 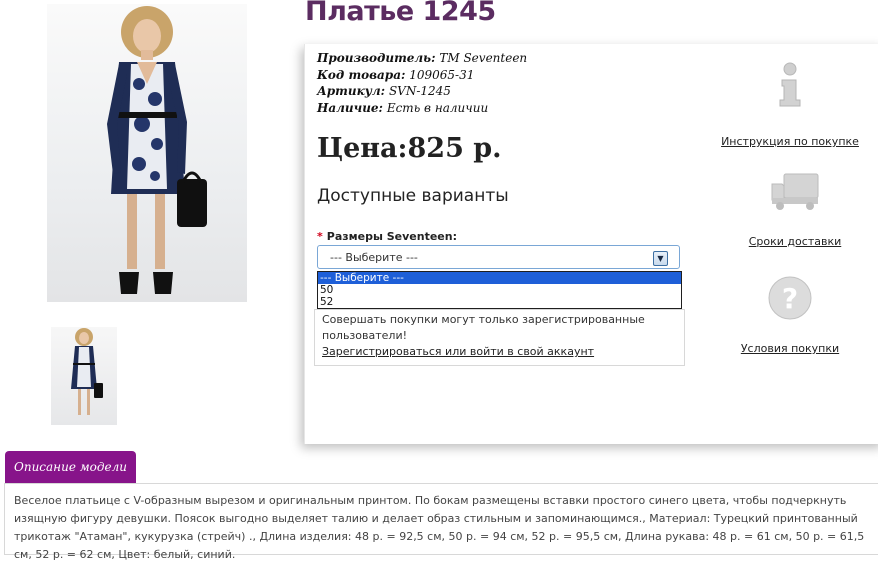 I want to click on required-mark: *, so click(x=320, y=236).